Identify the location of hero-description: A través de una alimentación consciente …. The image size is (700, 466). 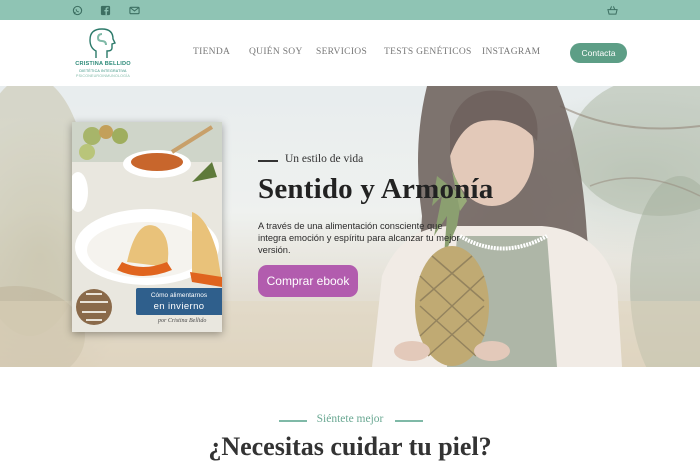
(359, 238).